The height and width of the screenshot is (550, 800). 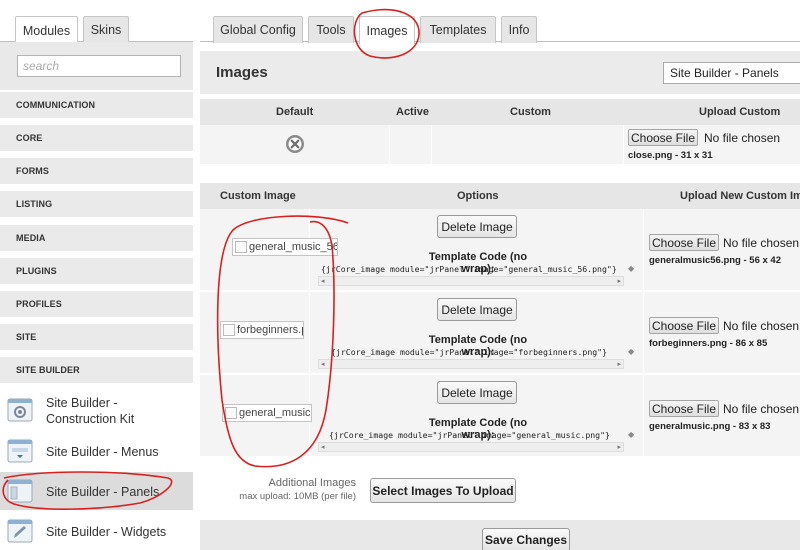 What do you see at coordinates (708, 343) in the screenshot?
I see `file-info: forbeginners.png - 86 x 85` at bounding box center [708, 343].